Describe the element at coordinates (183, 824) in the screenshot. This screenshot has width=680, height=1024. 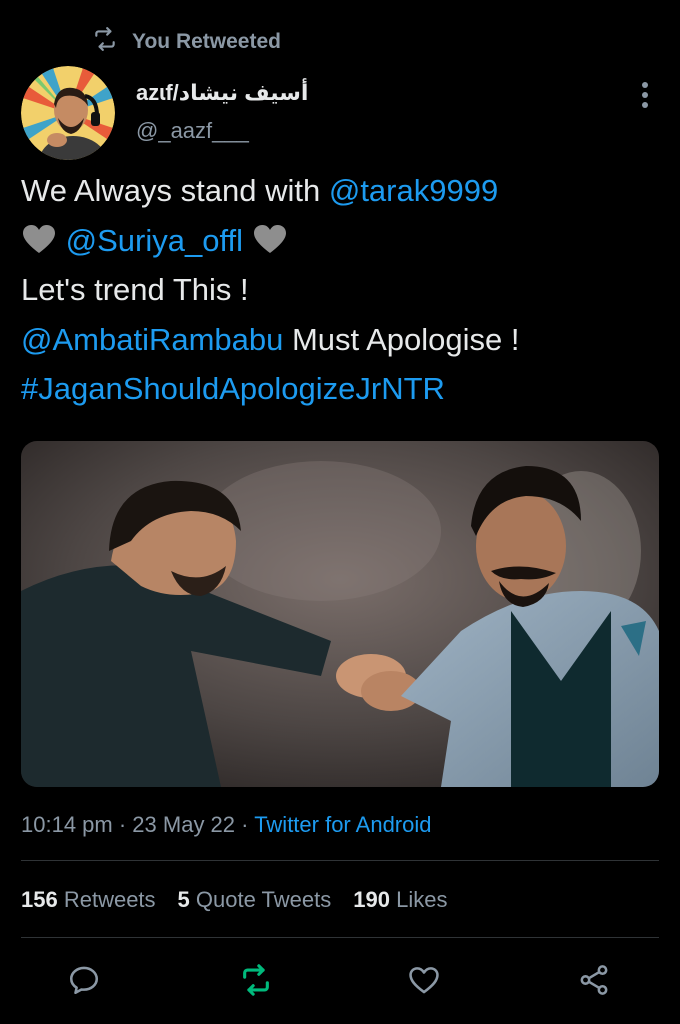
I see `tweet-date: 23 May 22` at that location.